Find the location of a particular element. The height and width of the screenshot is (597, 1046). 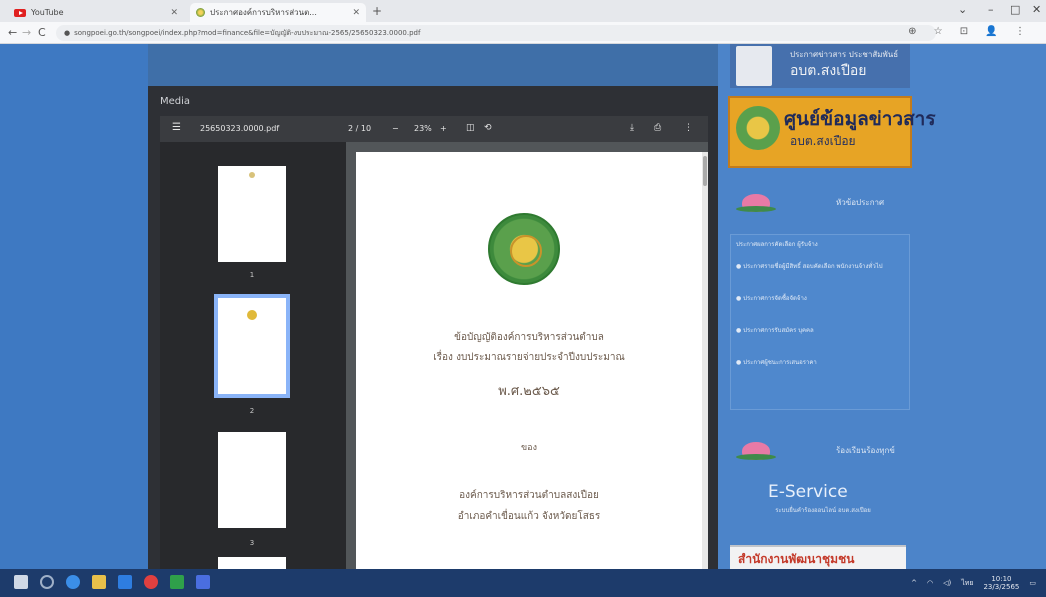

youtube-icon is located at coordinates (20, 12).